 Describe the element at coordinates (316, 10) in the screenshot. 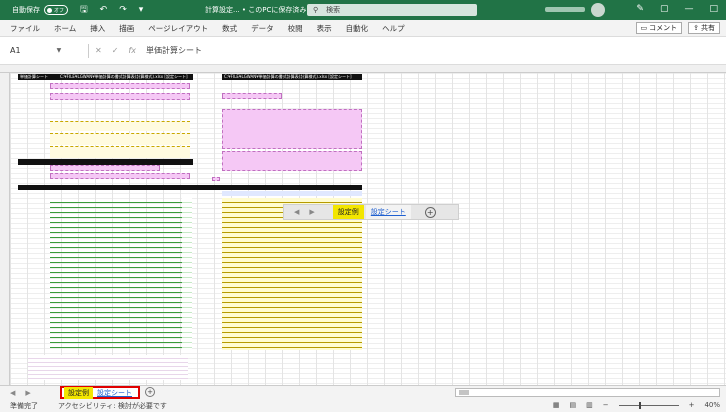

I see `search-icon: ⚲` at that location.